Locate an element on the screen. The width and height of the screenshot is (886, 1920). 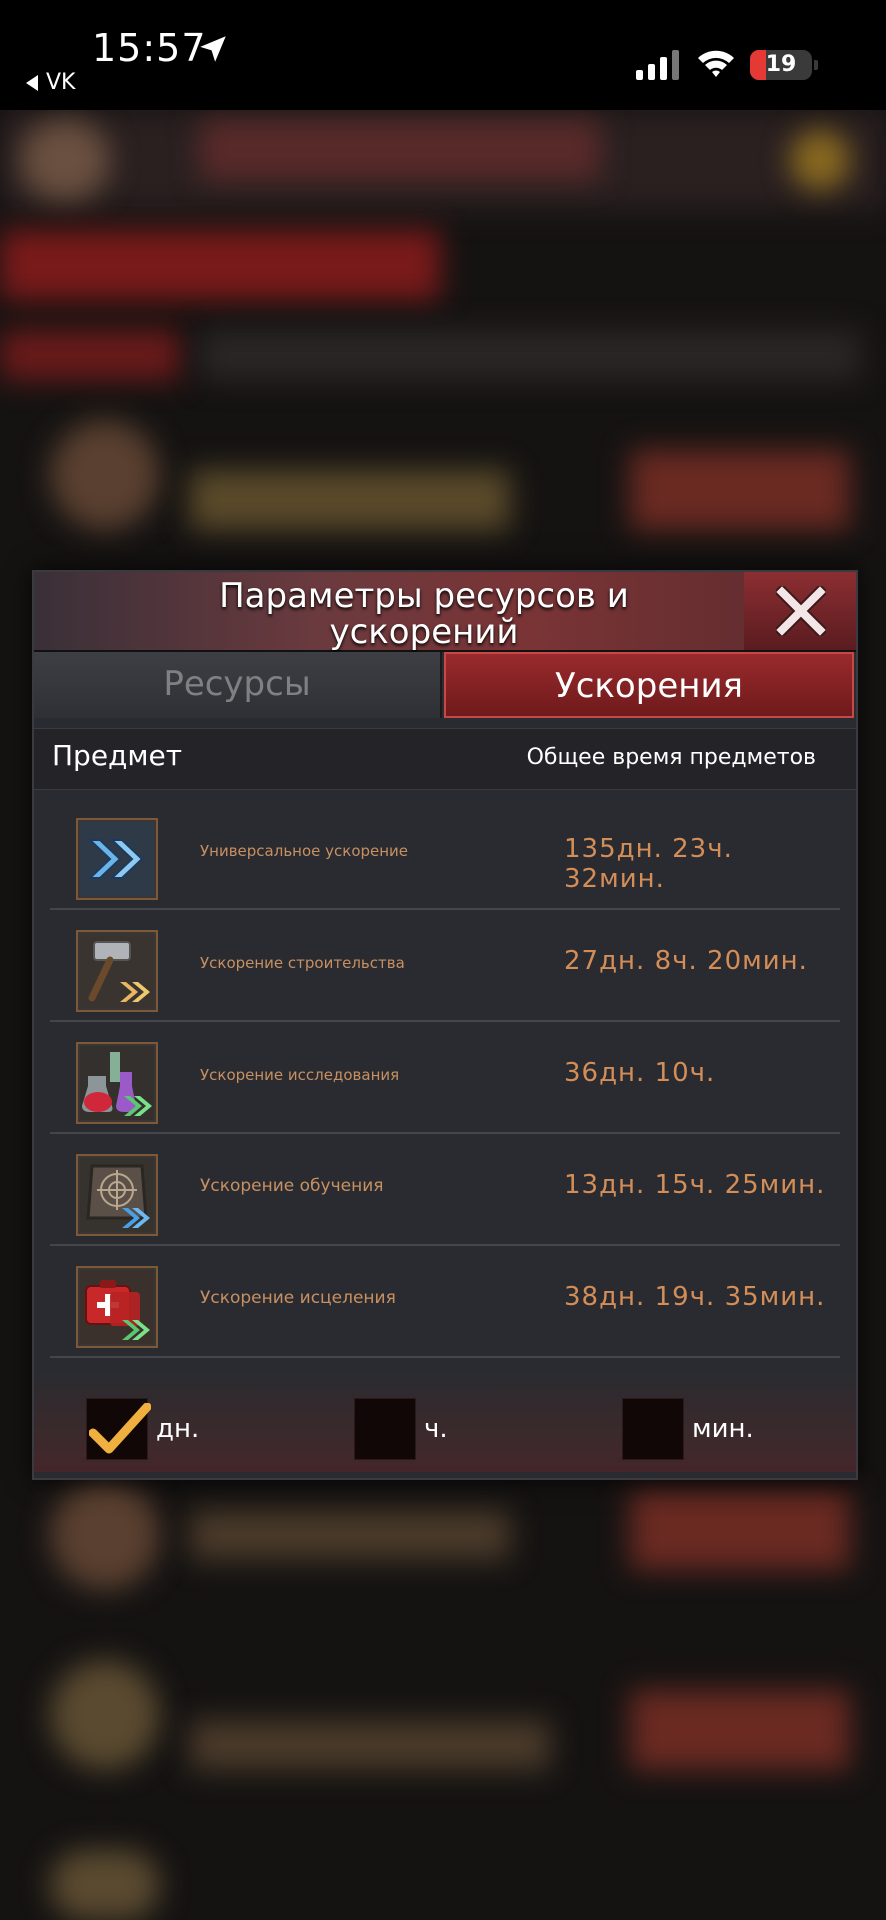
tab-speedups: Ускорения is located at coordinates (649, 685).